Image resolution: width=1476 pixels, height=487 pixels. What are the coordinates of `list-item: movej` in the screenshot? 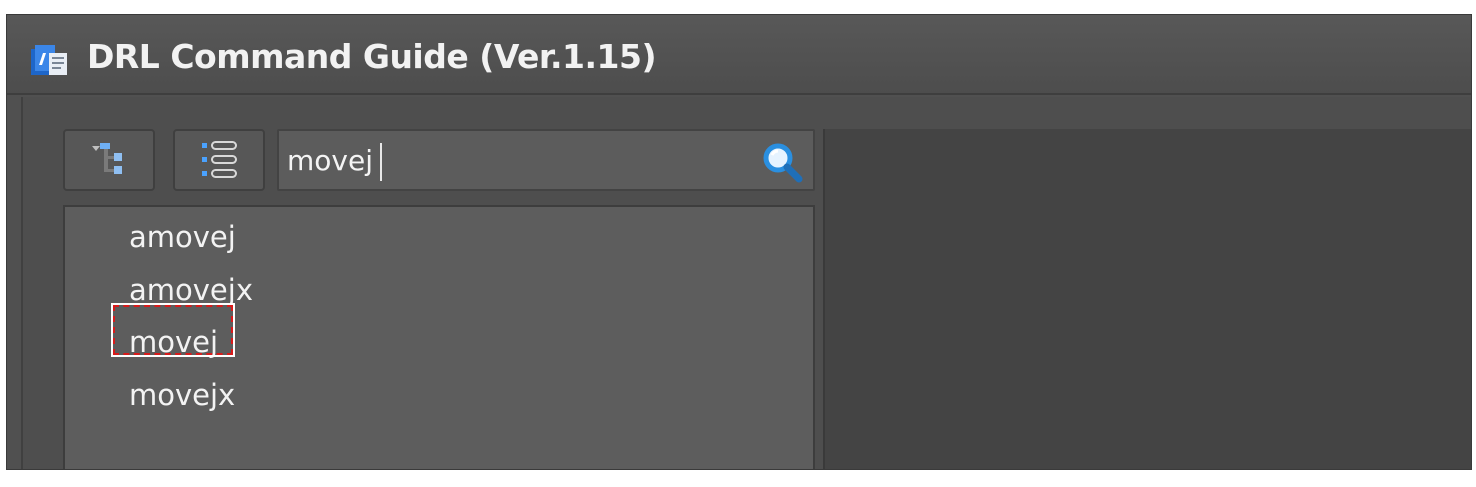 It's located at (173, 342).